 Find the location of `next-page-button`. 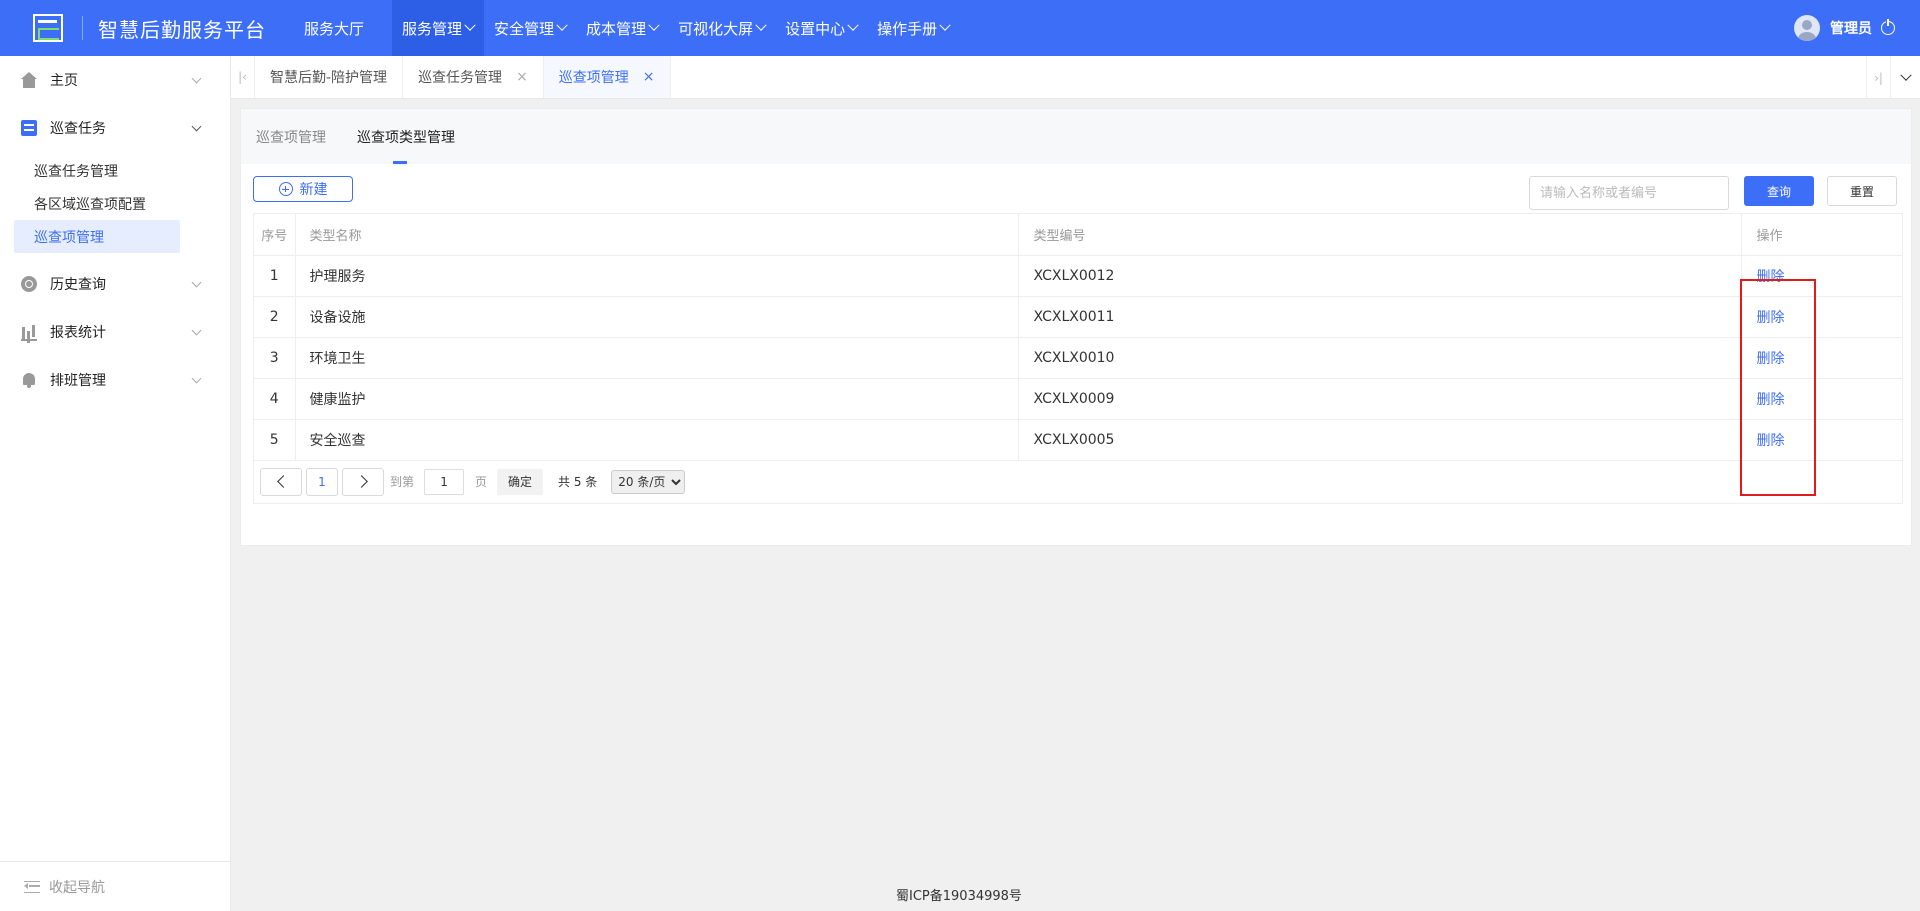

next-page-button is located at coordinates (363, 481).